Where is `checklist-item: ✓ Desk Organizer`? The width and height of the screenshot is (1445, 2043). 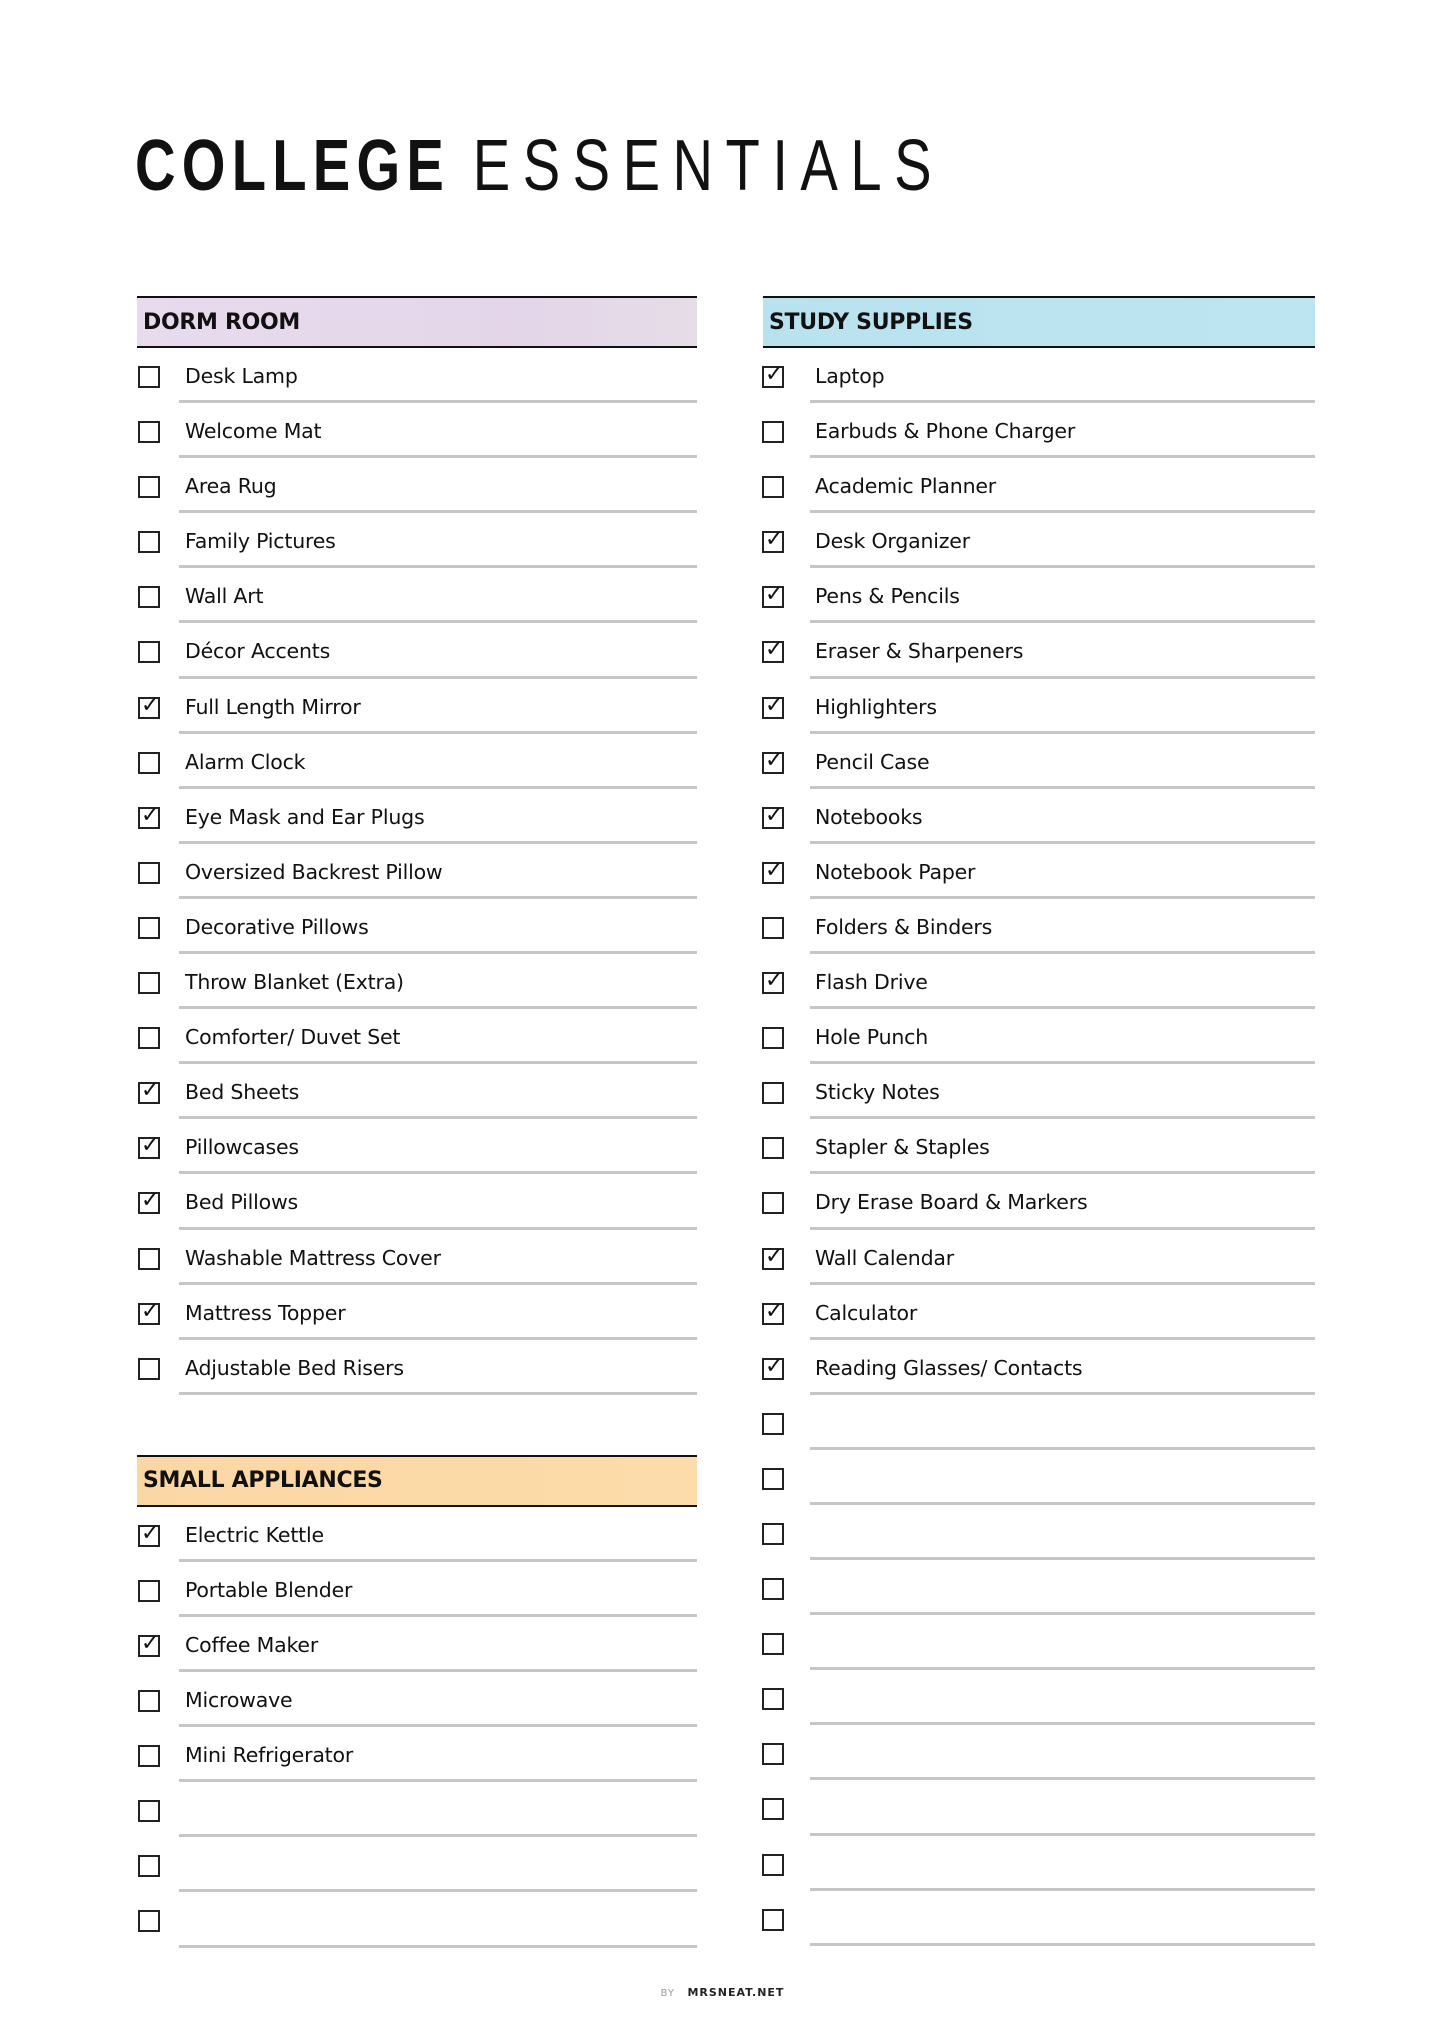 checklist-item: ✓ Desk Organizer is located at coordinates (1038, 541).